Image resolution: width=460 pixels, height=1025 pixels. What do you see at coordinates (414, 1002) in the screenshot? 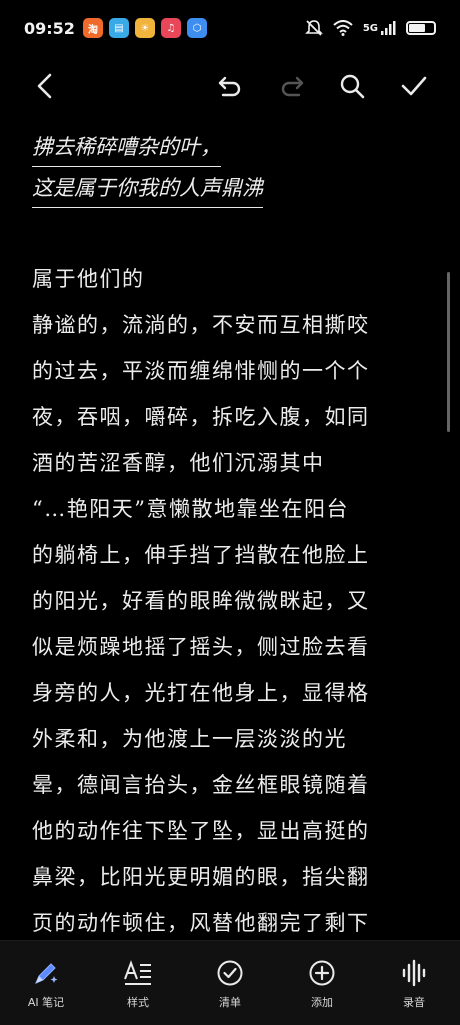
I see `nav-label: 录音` at bounding box center [414, 1002].